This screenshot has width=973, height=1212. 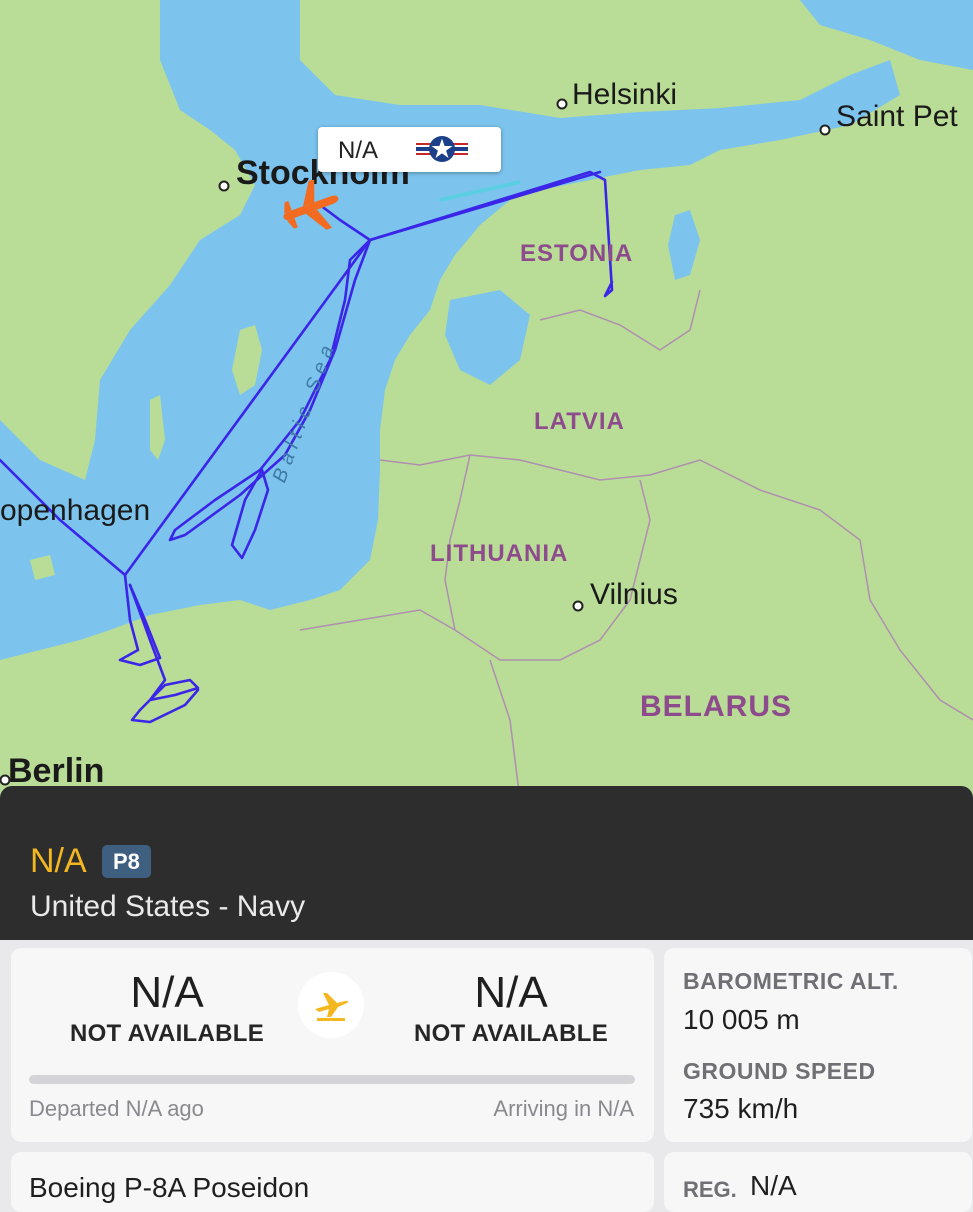 What do you see at coordinates (126, 861) in the screenshot?
I see `aircraft-type-badge: P8` at bounding box center [126, 861].